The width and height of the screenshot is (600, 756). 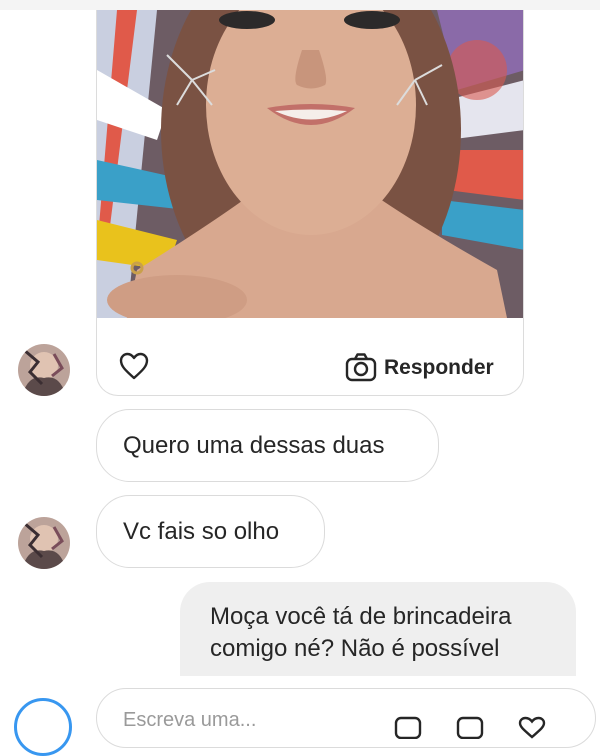 I want to click on message-bubble-incoming: Vc fais so olho, so click(x=210, y=531).